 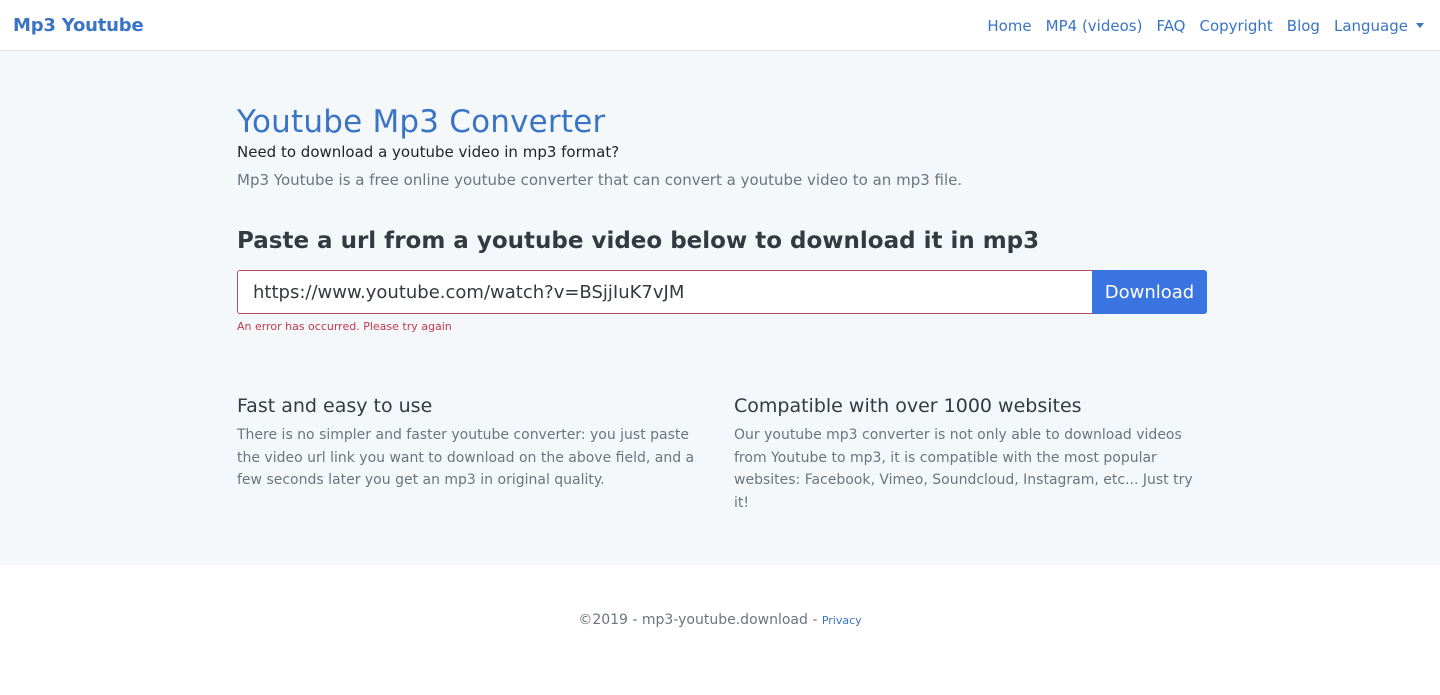 What do you see at coordinates (344, 326) in the screenshot?
I see `error-message: An error has occurred. Please try again` at bounding box center [344, 326].